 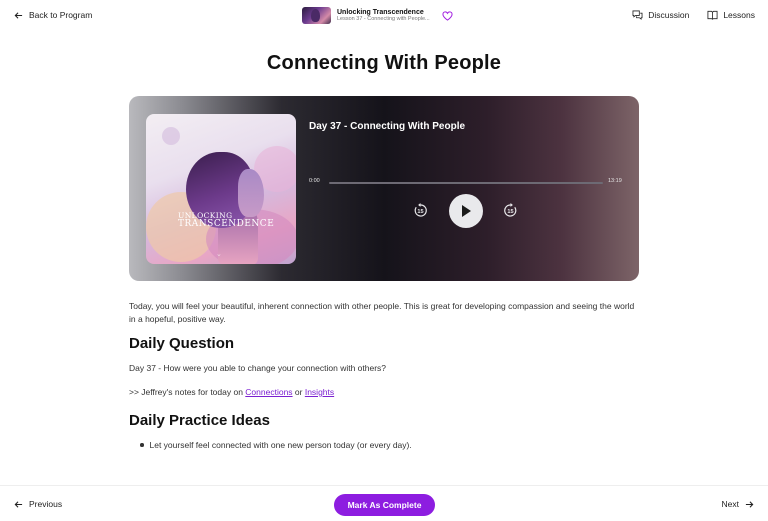 I want to click on track-title: Day 37 - Connecting With People, so click(x=387, y=126).